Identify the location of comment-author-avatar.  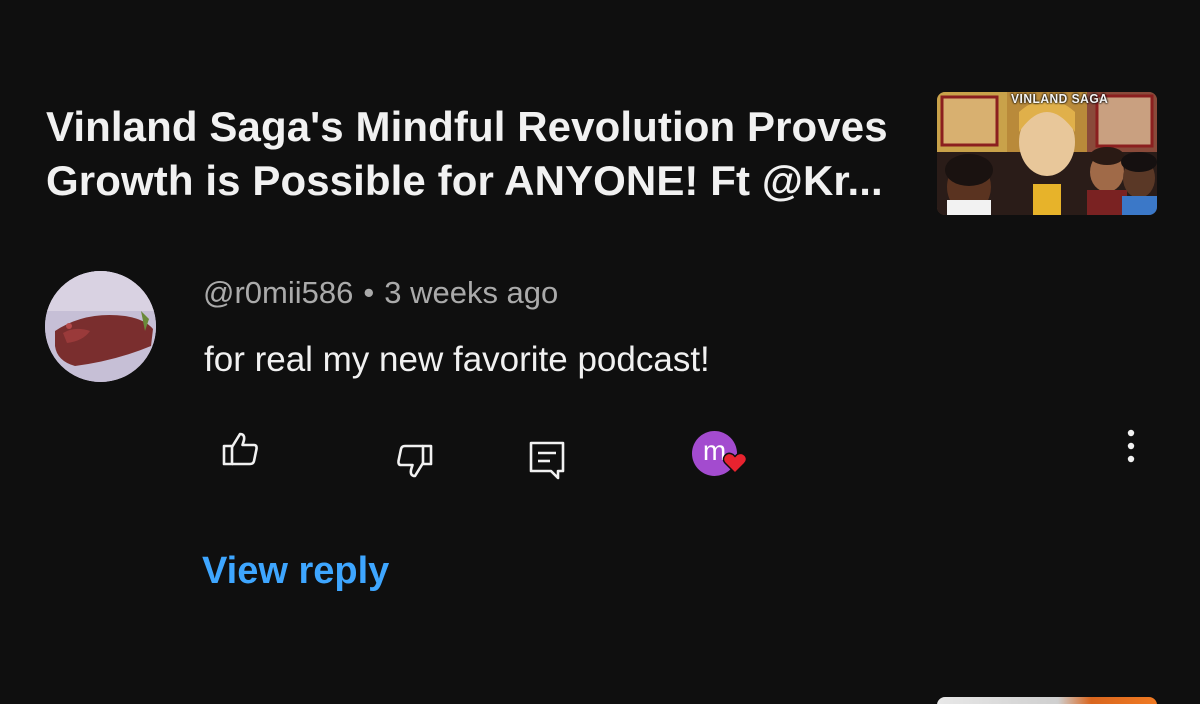
(100, 326).